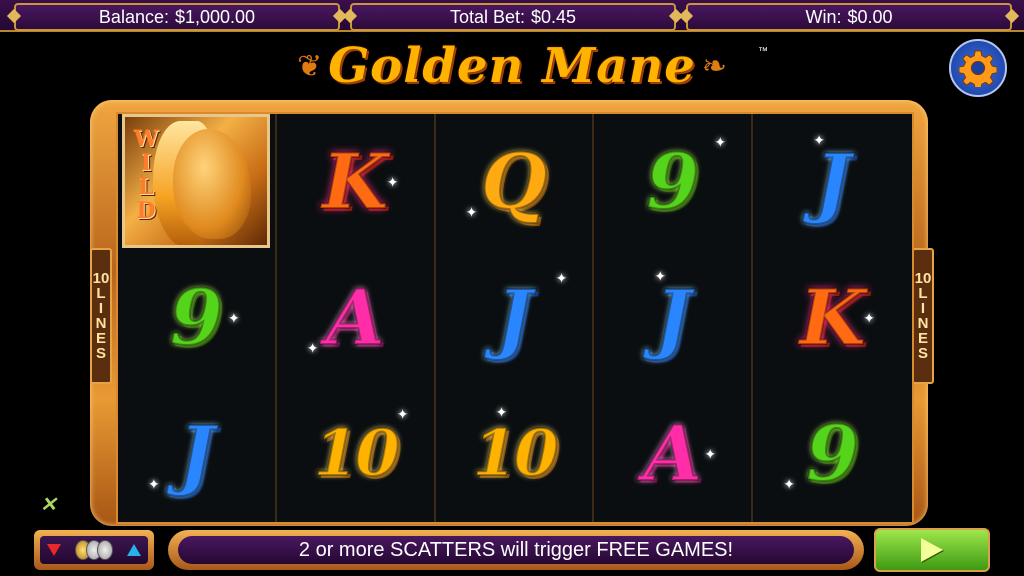 This screenshot has height=576, width=1024. Describe the element at coordinates (823, 16) in the screenshot. I see `win-label: Win:` at that location.